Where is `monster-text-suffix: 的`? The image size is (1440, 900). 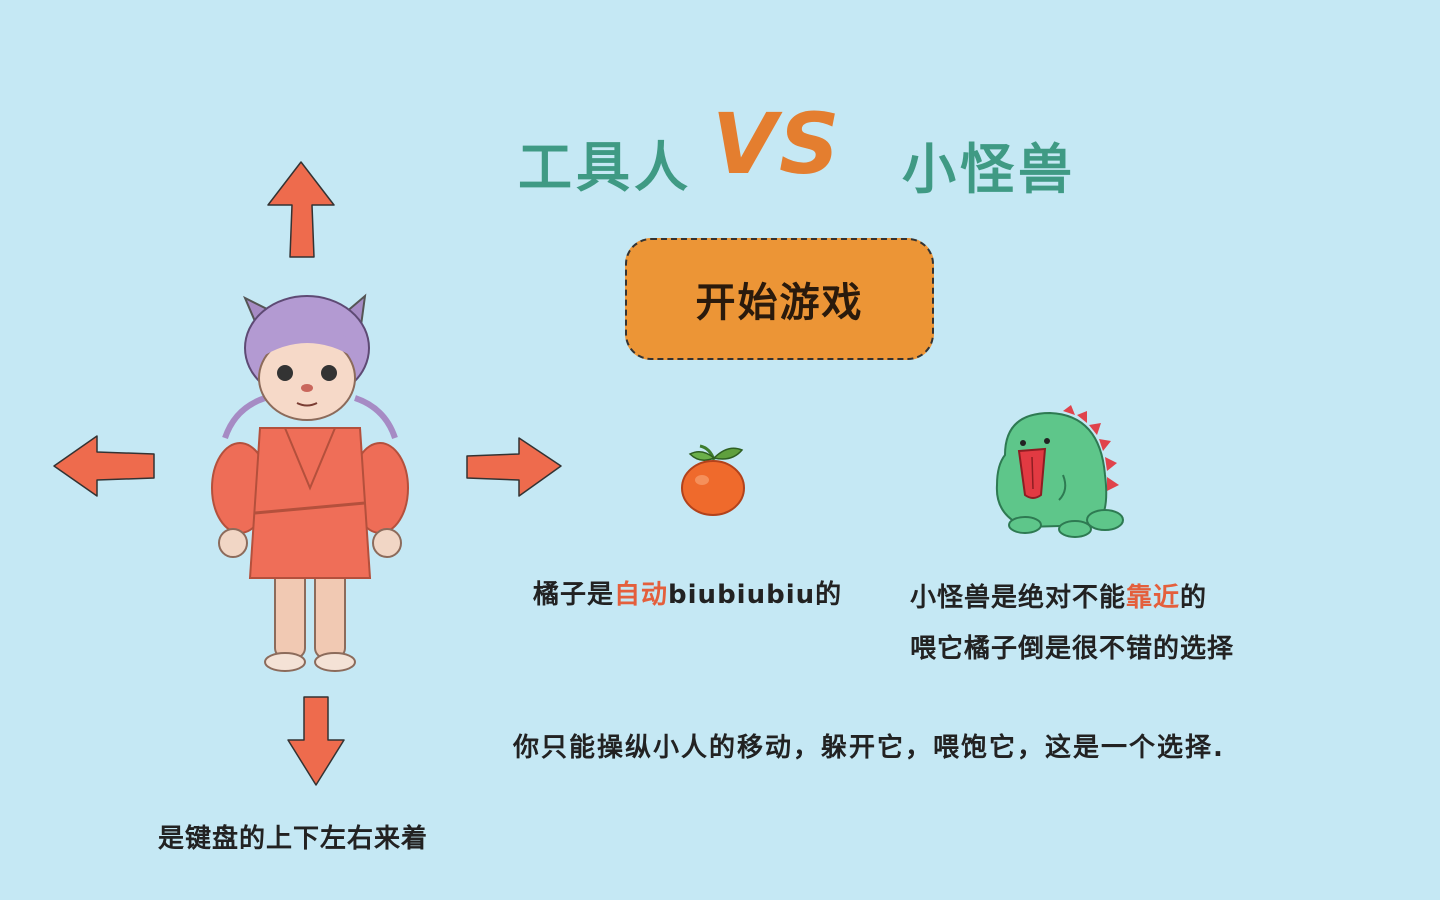
monster-text-suffix: 的 is located at coordinates (1194, 598).